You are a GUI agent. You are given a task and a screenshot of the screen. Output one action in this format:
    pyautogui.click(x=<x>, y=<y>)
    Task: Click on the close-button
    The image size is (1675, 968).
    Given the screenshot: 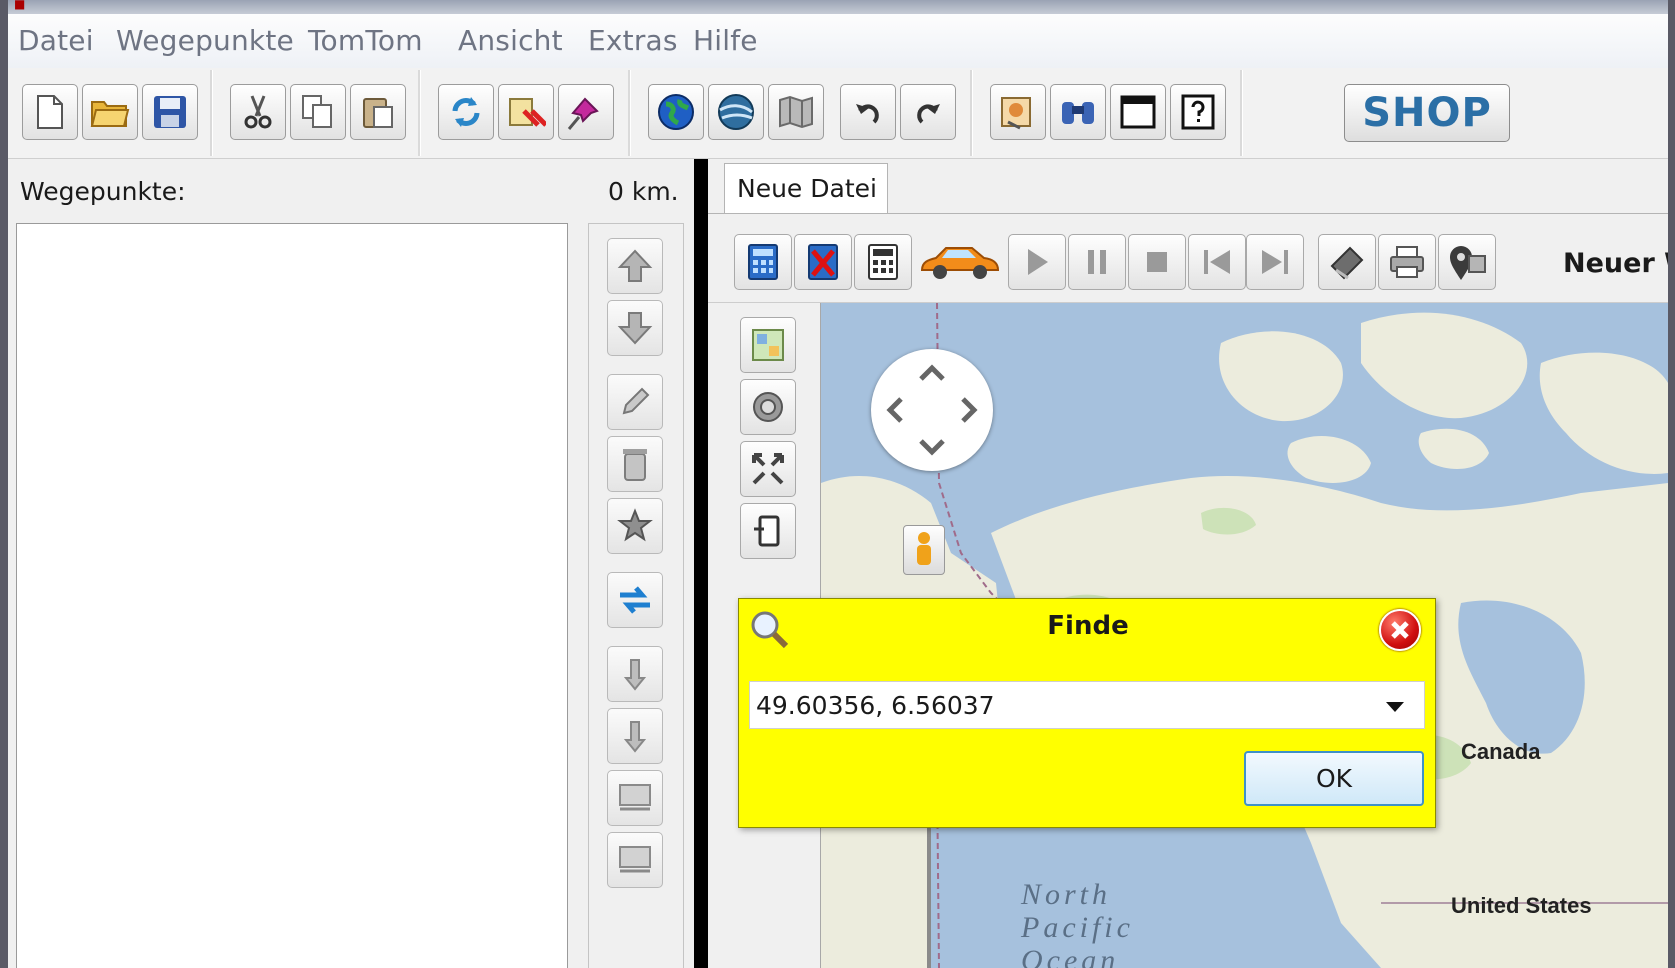 What is the action you would take?
    pyautogui.click(x=1400, y=630)
    